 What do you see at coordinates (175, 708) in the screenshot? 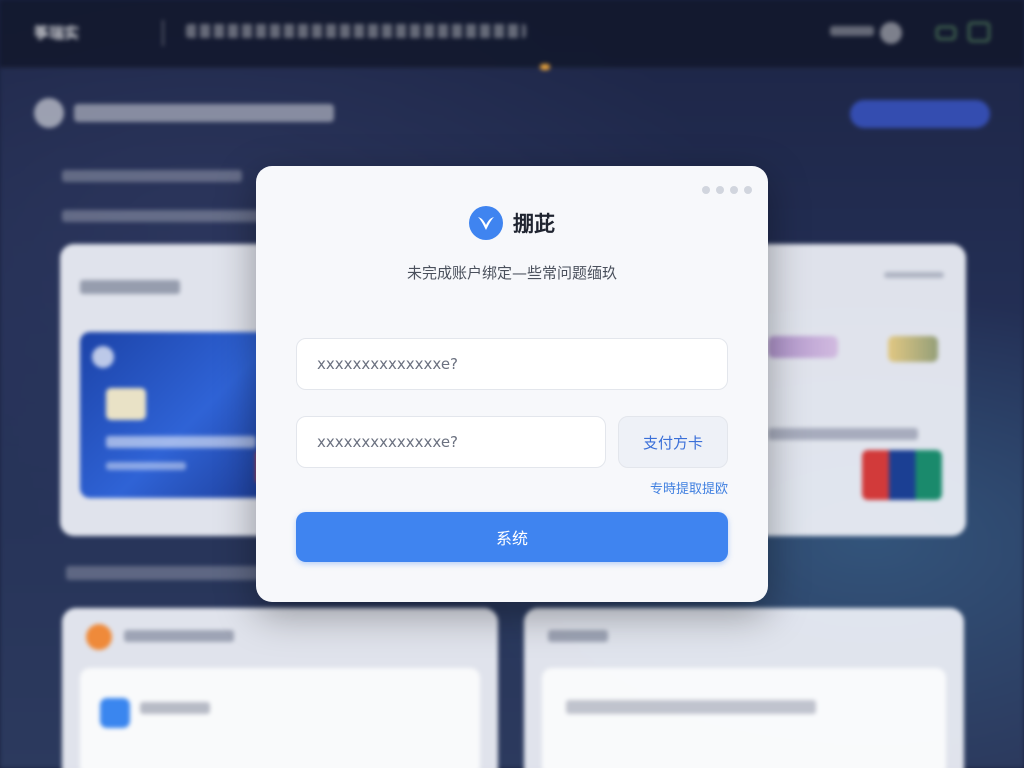
I see `app-label` at bounding box center [175, 708].